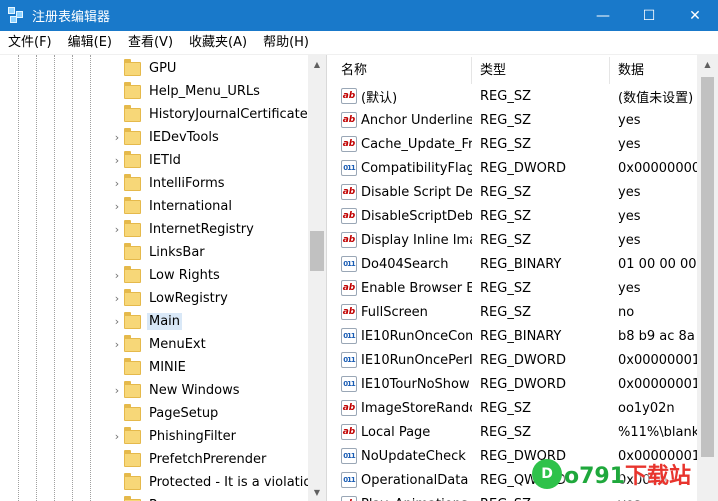  Describe the element at coordinates (163, 68) in the screenshot. I see `tree-key-label: GPU` at that location.